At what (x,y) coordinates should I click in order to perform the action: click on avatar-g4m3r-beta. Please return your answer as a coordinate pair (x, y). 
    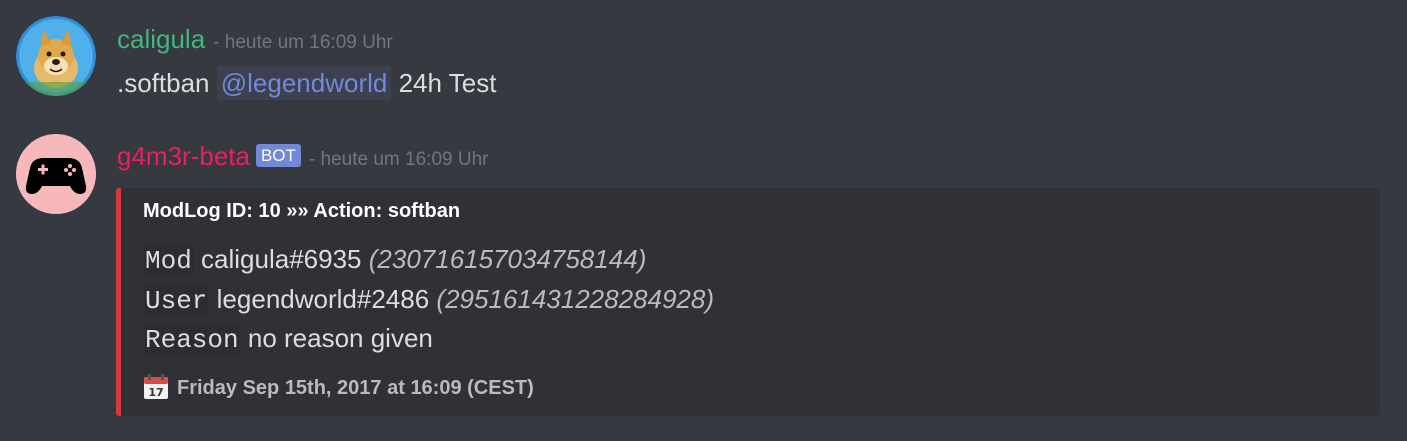
    Looking at the image, I should click on (56, 174).